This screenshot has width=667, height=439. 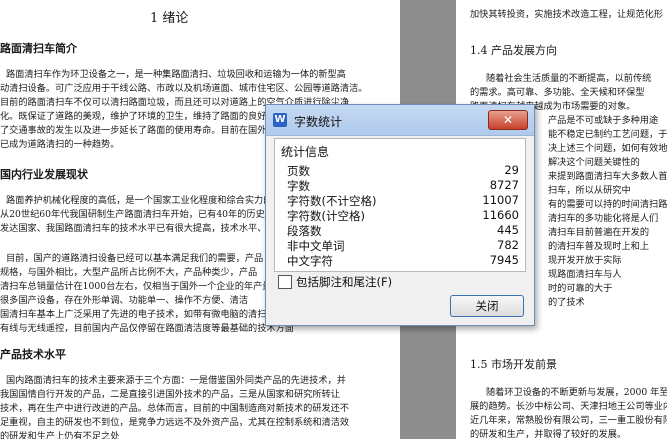 I want to click on wps-writer-icon: W, so click(x=280, y=120).